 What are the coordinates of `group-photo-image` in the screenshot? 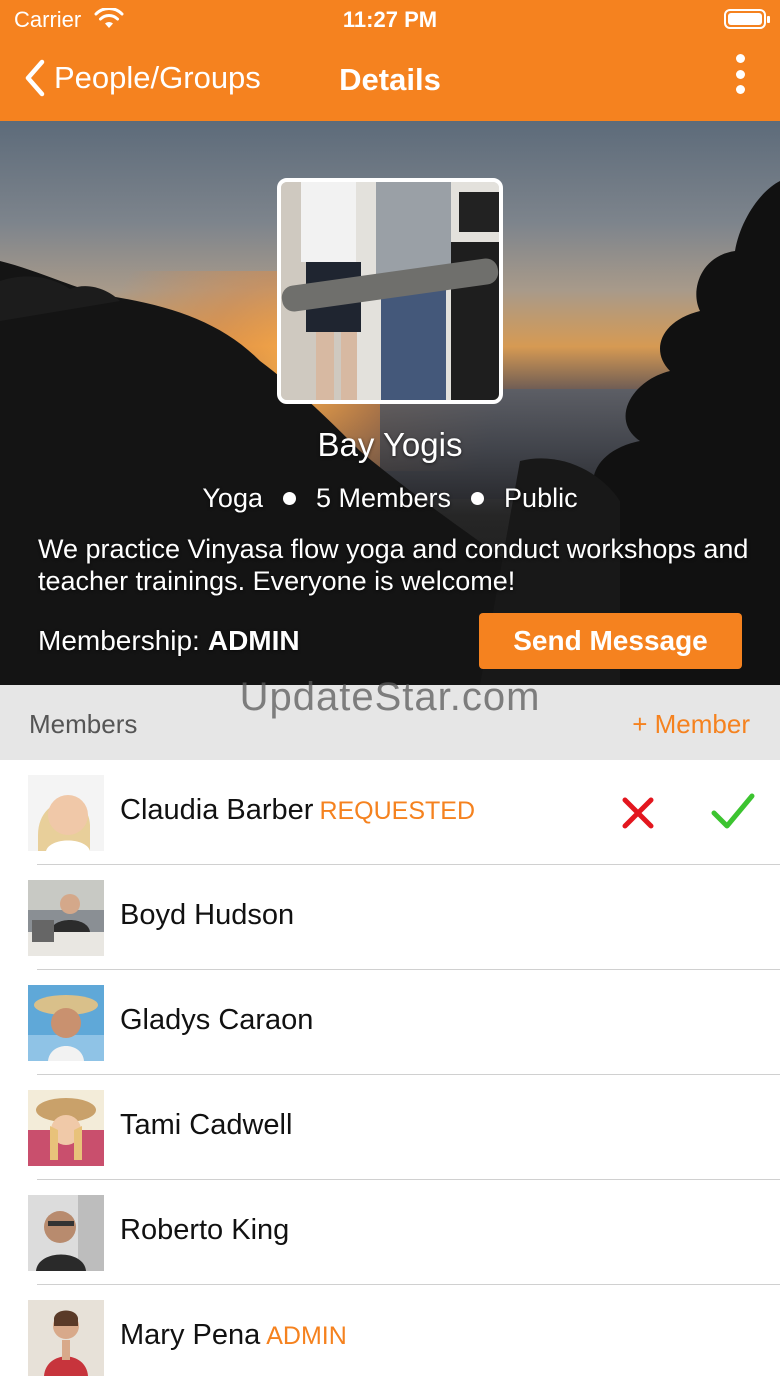 It's located at (390, 291).